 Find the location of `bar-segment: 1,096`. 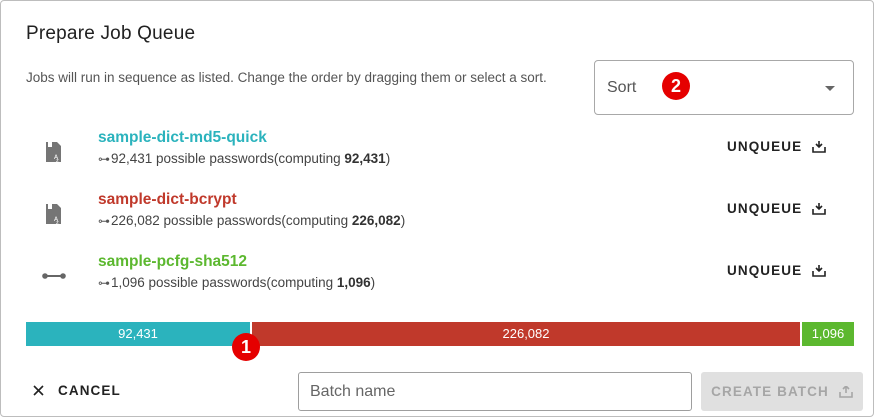

bar-segment: 1,096 is located at coordinates (827, 334).